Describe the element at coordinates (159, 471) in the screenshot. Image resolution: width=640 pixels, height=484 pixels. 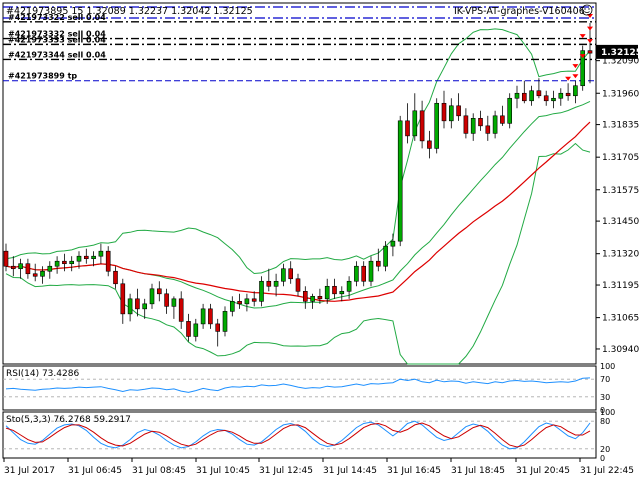
I see `time-tick-label: 31 Jul 08:45` at that location.